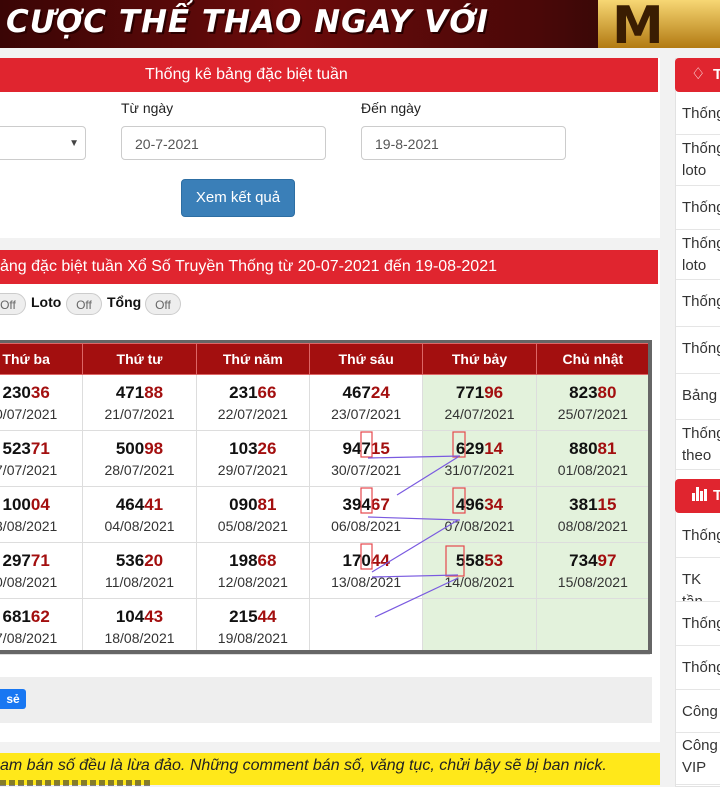  Describe the element at coordinates (479, 505) in the screenshot. I see `prize-number: 49634` at that location.